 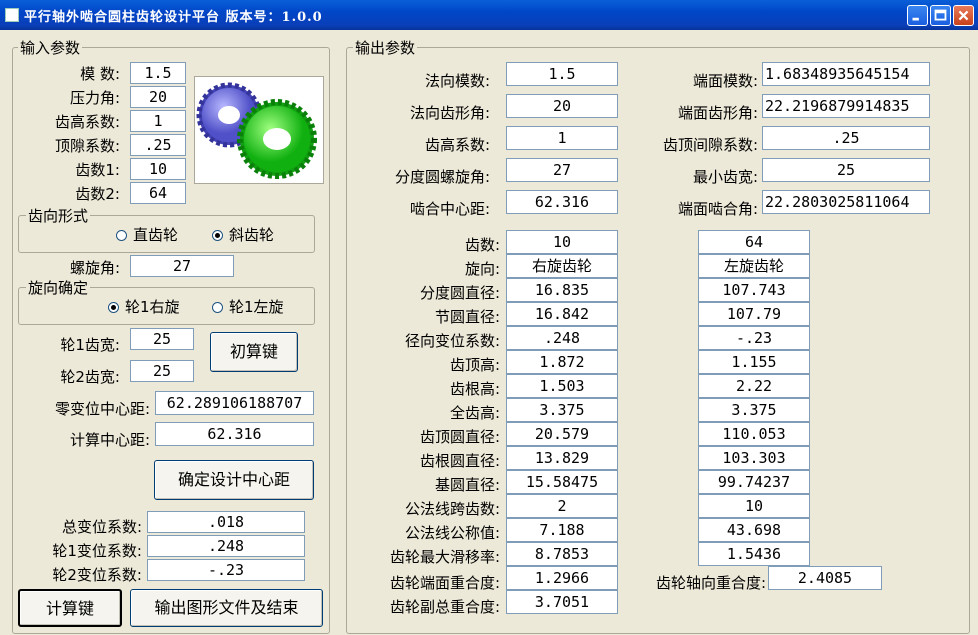 What do you see at coordinates (467, 317) in the screenshot?
I see `gear-row-label: 节圆直径:` at bounding box center [467, 317].